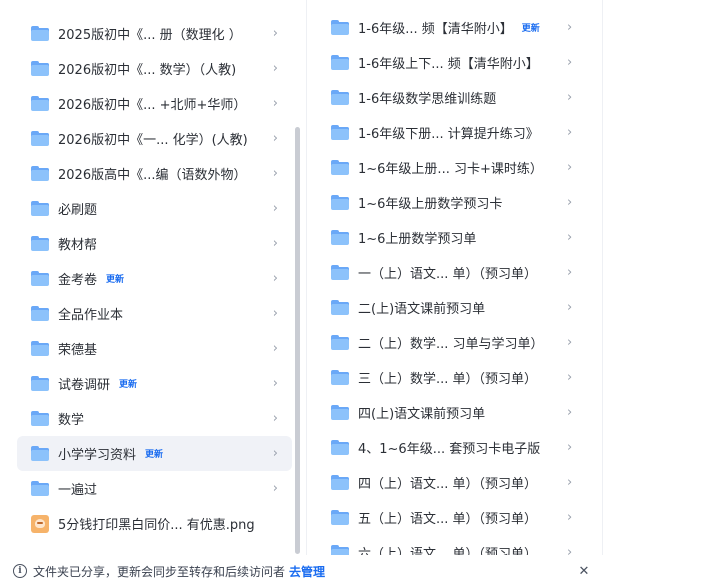 The height and width of the screenshot is (580, 707). I want to click on right-folder-item: 一（上）语文... 单）（预习单） ›, so click(454, 272).